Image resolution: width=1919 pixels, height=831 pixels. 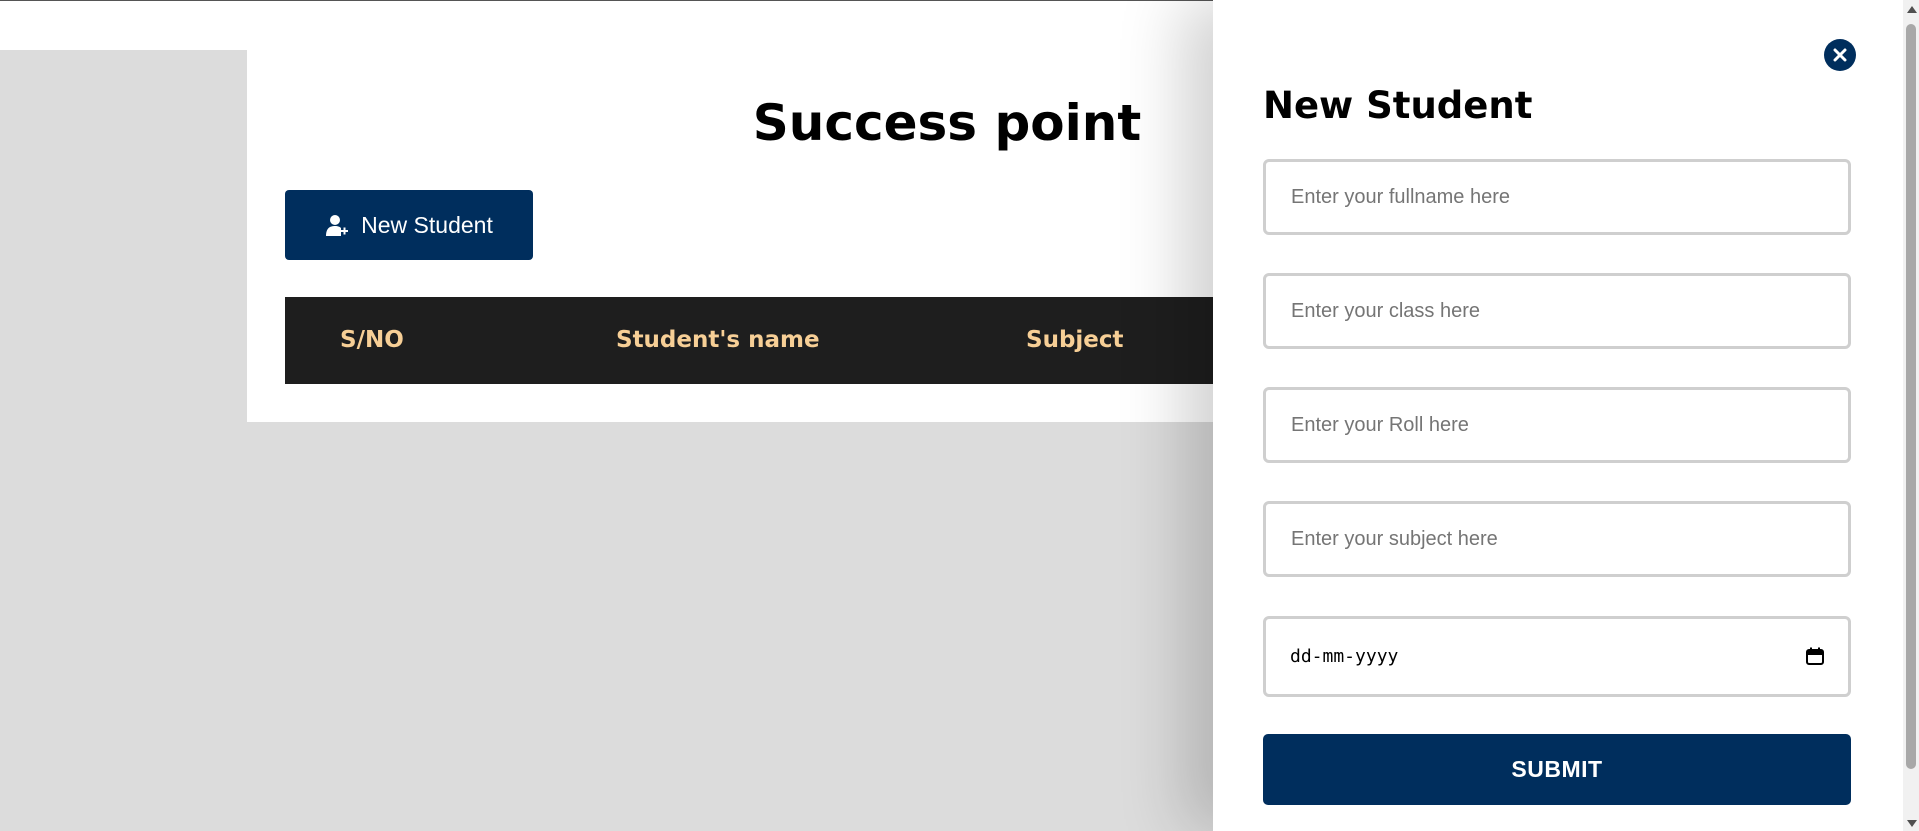 I want to click on fullname-input, so click(x=1557, y=197).